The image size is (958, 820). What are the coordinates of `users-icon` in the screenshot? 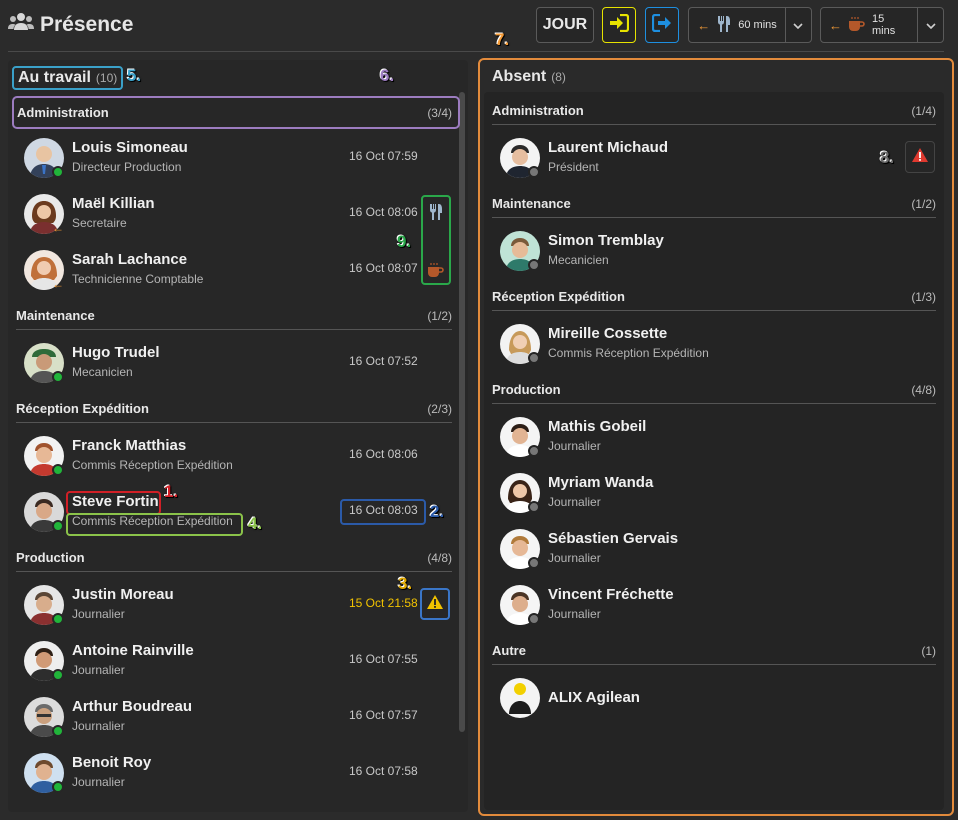 It's located at (21, 24).